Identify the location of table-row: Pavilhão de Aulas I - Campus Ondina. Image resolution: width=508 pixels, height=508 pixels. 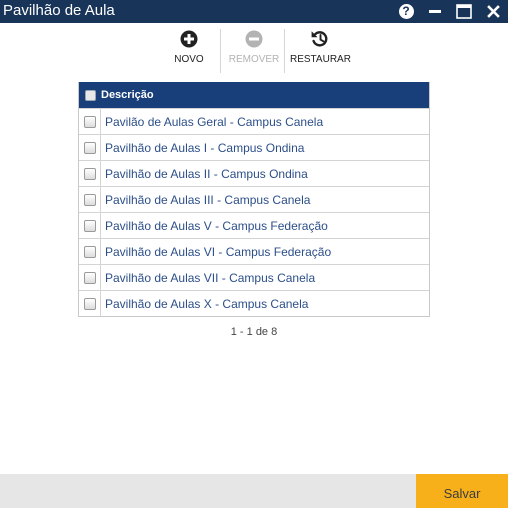
(254, 147).